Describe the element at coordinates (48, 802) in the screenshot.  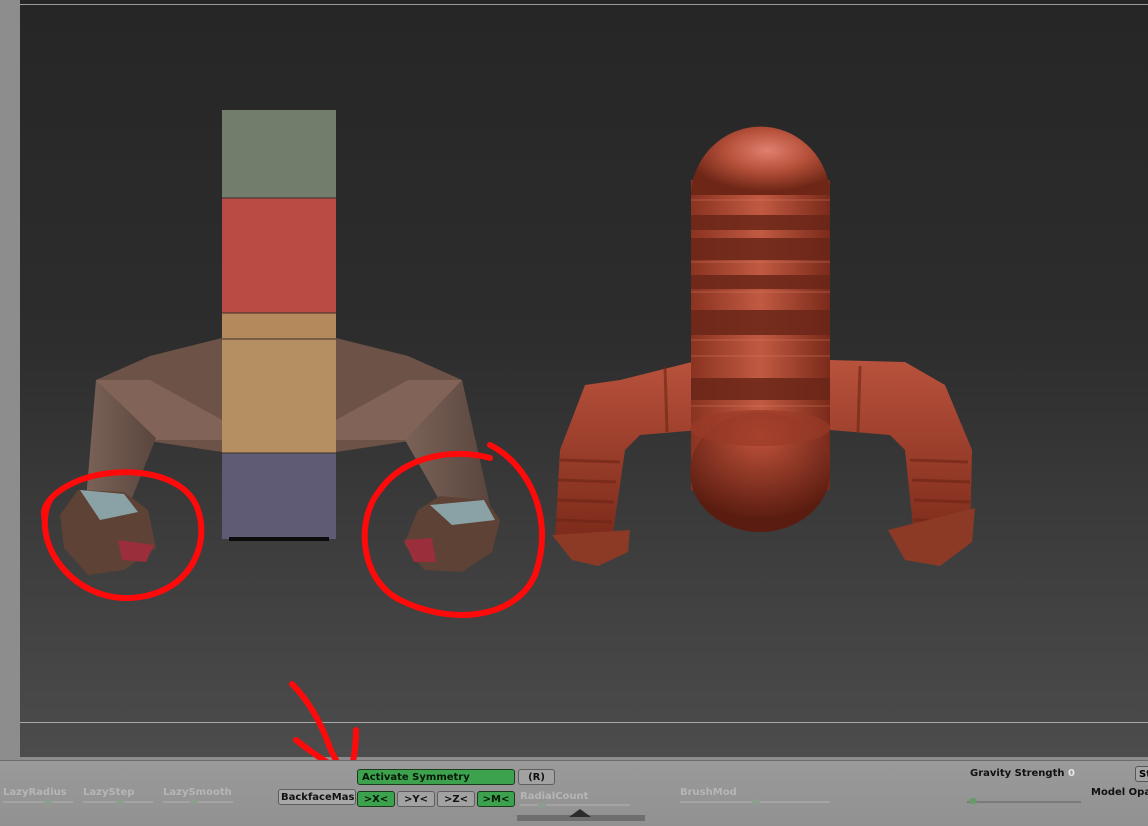
I see `lazy-radius-knob` at that location.